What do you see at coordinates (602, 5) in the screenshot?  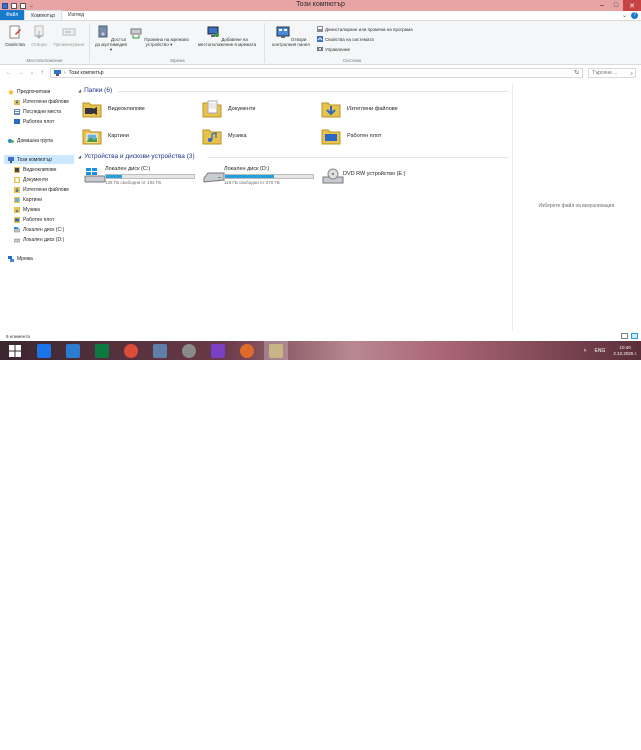 I see `minimize-button: –` at bounding box center [602, 5].